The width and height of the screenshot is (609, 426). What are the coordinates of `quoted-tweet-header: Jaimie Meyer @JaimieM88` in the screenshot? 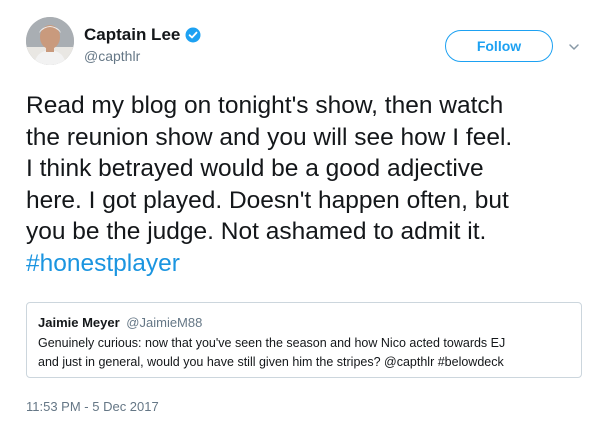 It's located at (120, 322).